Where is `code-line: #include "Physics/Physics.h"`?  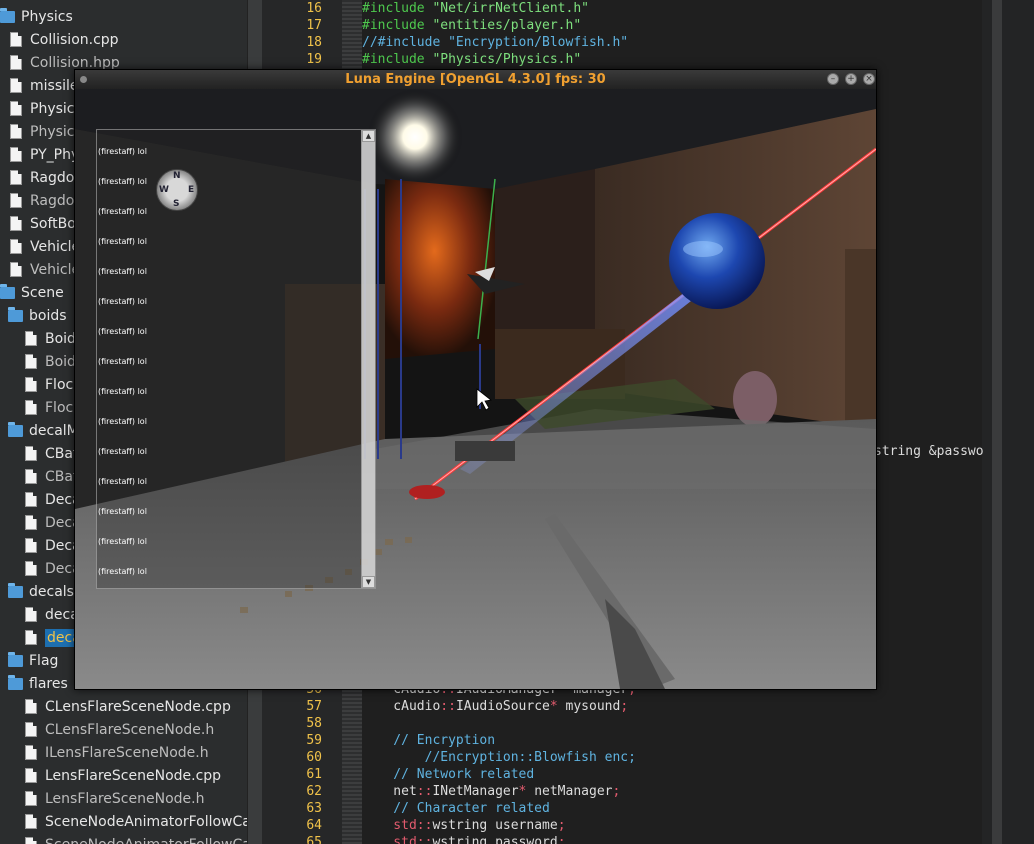 code-line: #include "Physics/Physics.h" is located at coordinates (471, 59).